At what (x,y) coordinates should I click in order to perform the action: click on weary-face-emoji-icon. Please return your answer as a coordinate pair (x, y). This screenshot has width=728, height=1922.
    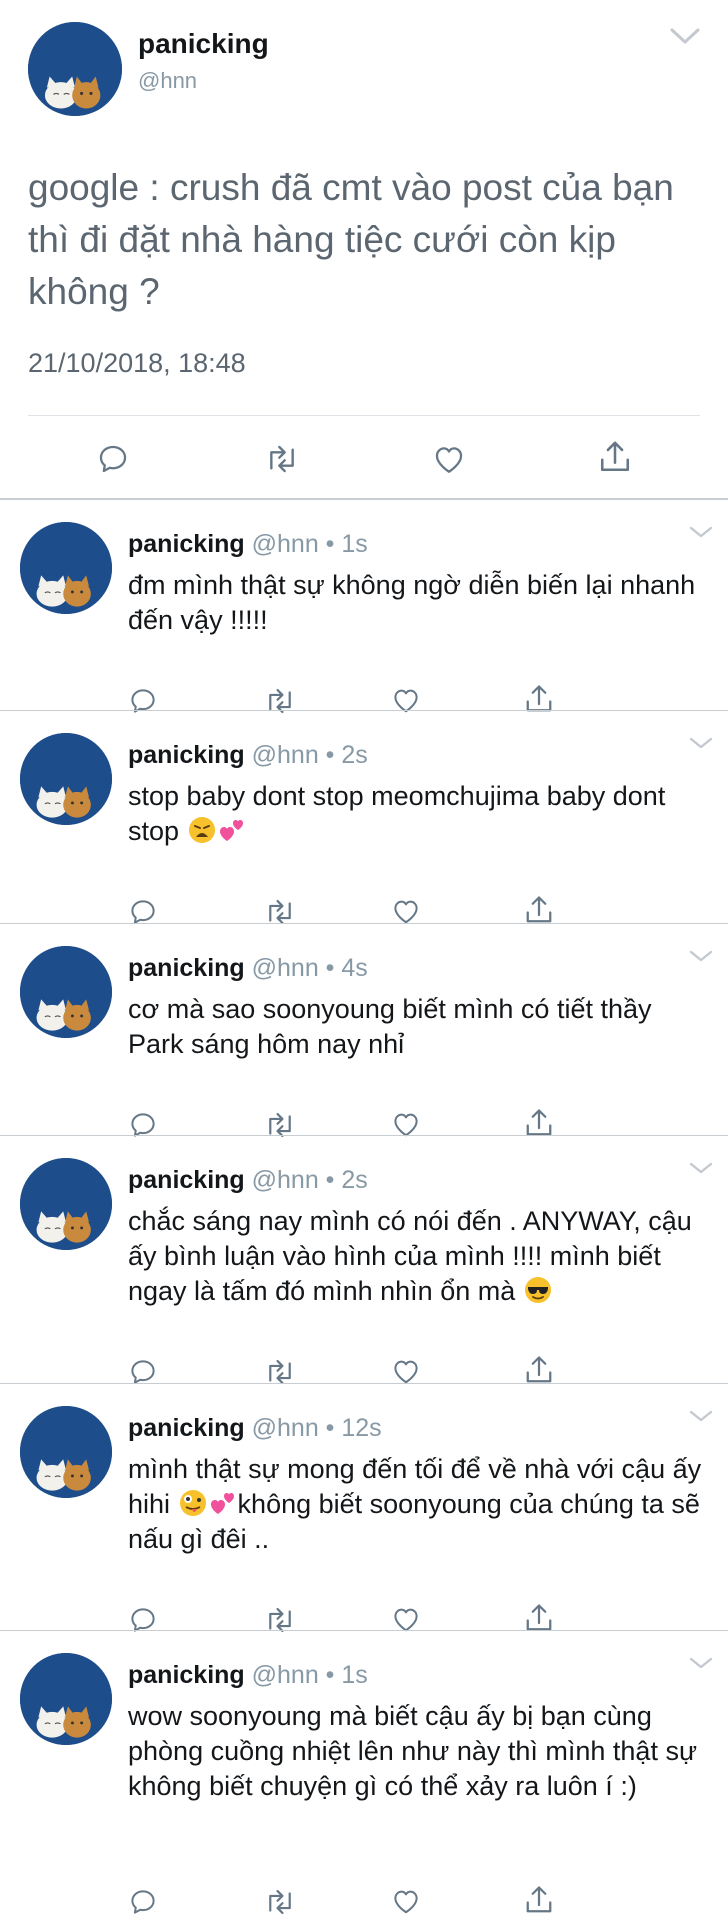
    Looking at the image, I should click on (202, 830).